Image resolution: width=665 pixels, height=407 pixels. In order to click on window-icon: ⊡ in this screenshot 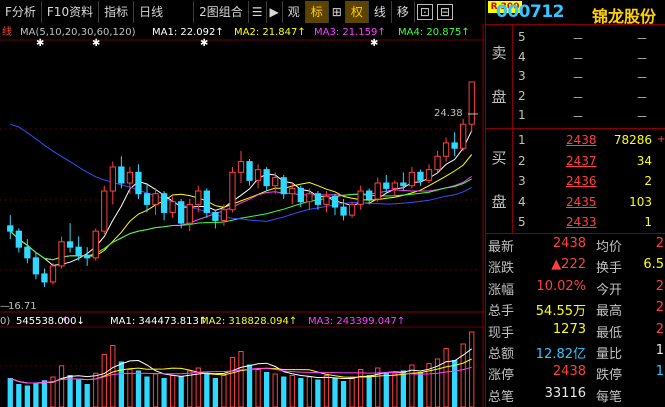, I will do `click(424, 12)`.